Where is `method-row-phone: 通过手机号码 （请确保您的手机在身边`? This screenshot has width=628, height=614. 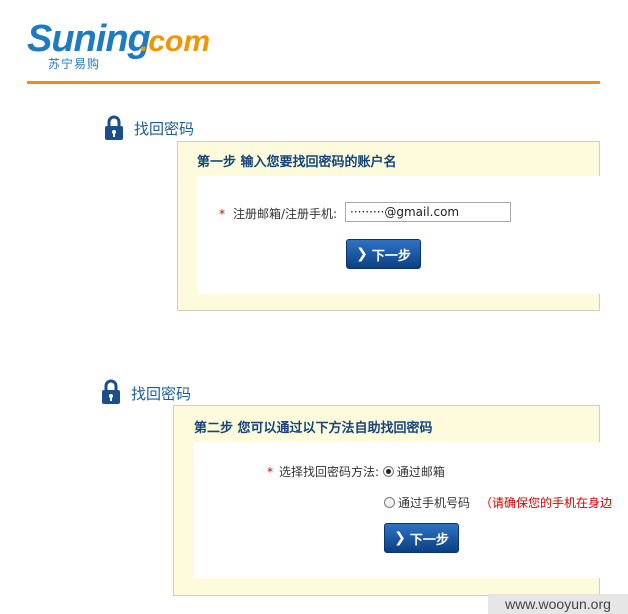
method-row-phone: 通过手机号码 （请确保您的手机在身边 is located at coordinates (498, 503).